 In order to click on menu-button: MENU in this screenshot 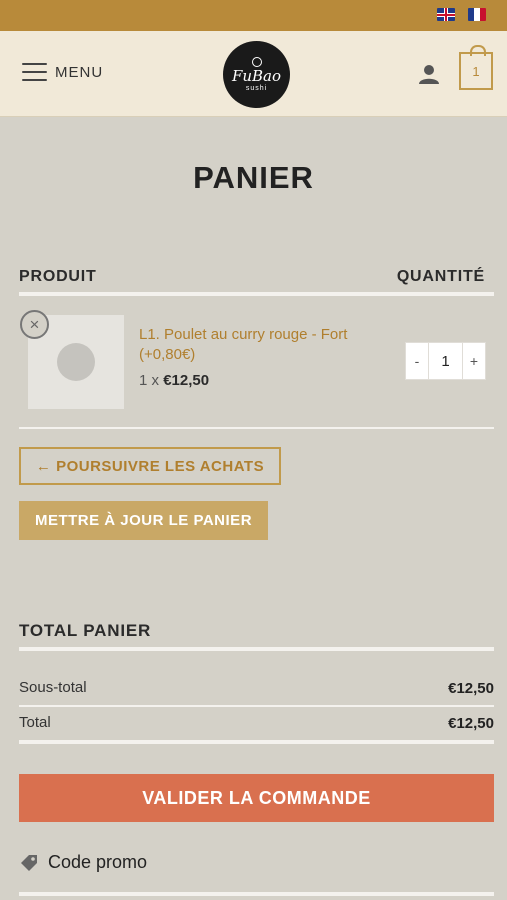, I will do `click(62, 72)`.